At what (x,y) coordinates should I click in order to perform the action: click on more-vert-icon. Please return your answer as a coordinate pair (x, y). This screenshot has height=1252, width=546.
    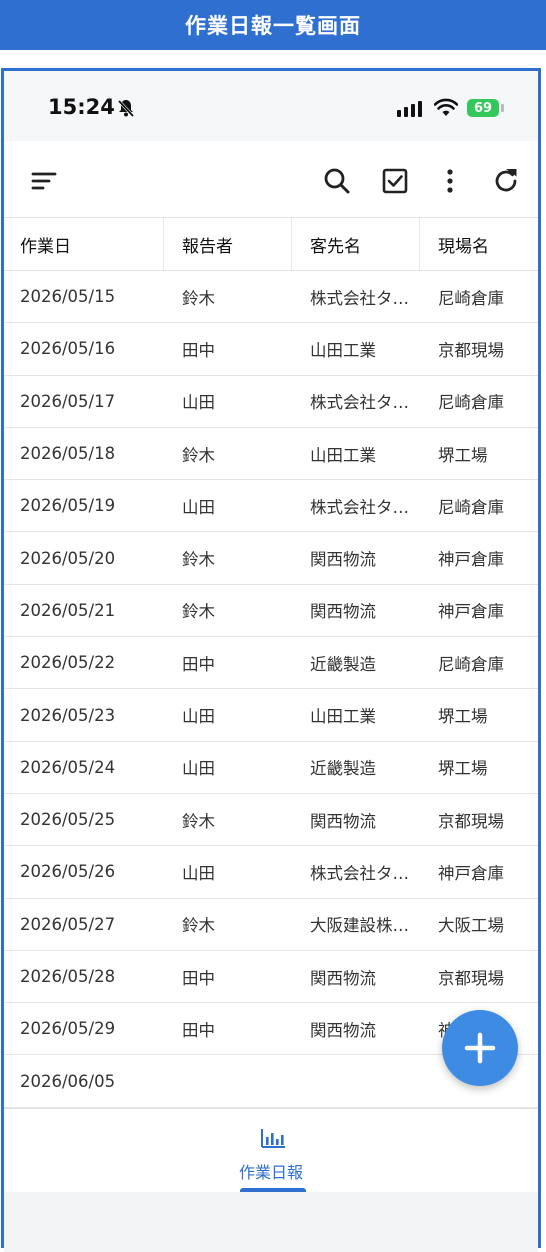
    Looking at the image, I should click on (450, 181).